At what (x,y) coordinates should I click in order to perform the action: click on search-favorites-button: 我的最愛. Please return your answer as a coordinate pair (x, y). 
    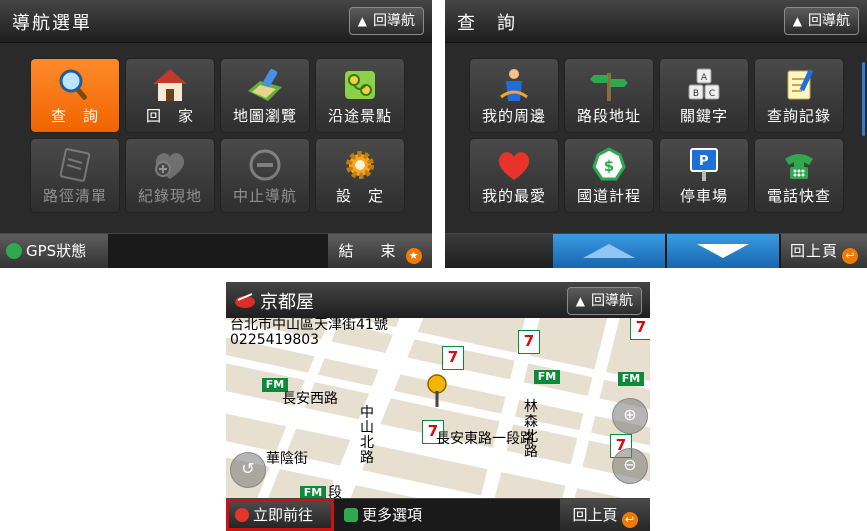
    Looking at the image, I should click on (514, 175).